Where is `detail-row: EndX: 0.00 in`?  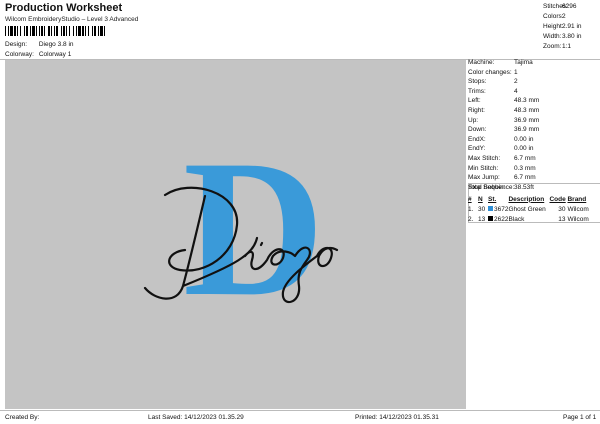
detail-row: EndX: 0.00 in is located at coordinates (534, 140).